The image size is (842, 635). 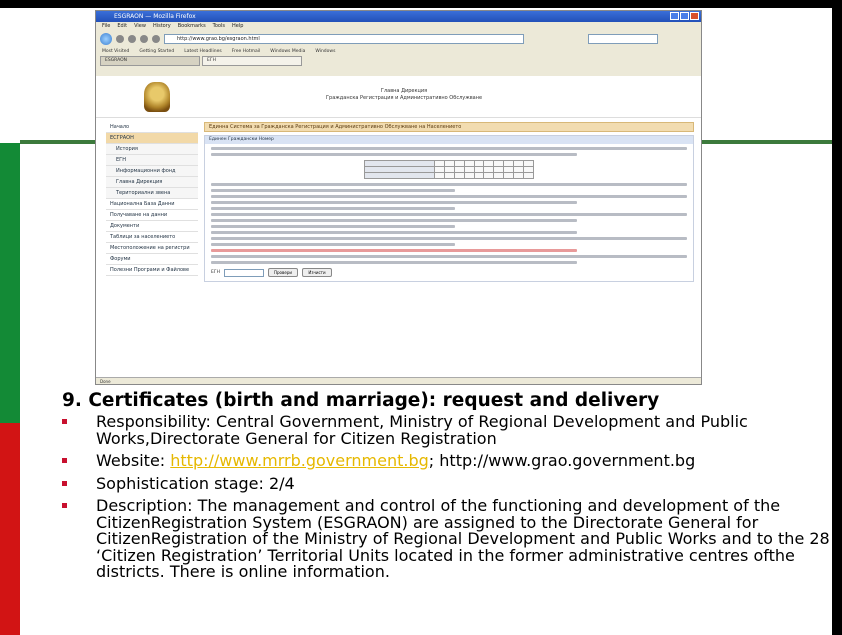 What do you see at coordinates (152, 259) in the screenshot?
I see `sidebar-item: Форуми` at bounding box center [152, 259].